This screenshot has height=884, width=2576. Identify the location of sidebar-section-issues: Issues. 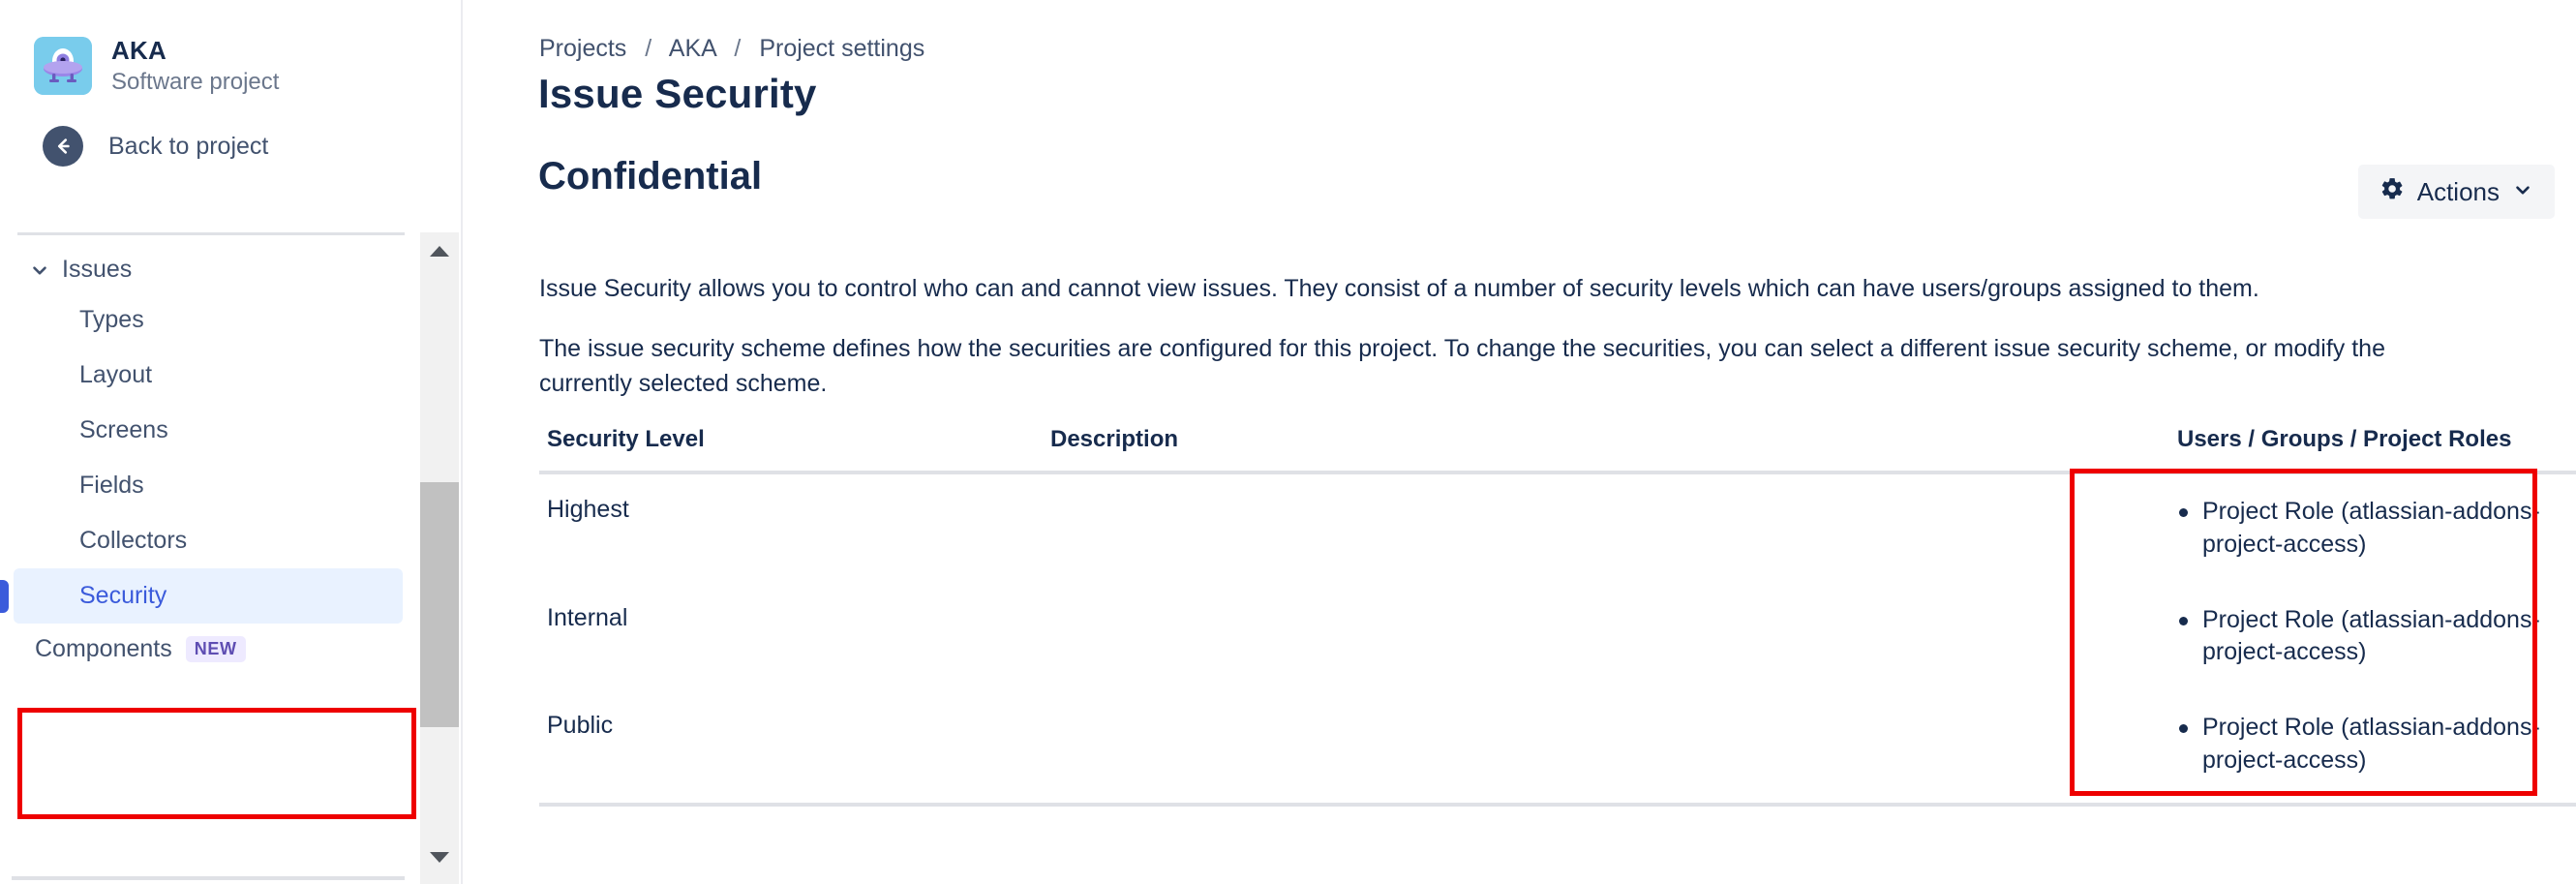
(208, 269).